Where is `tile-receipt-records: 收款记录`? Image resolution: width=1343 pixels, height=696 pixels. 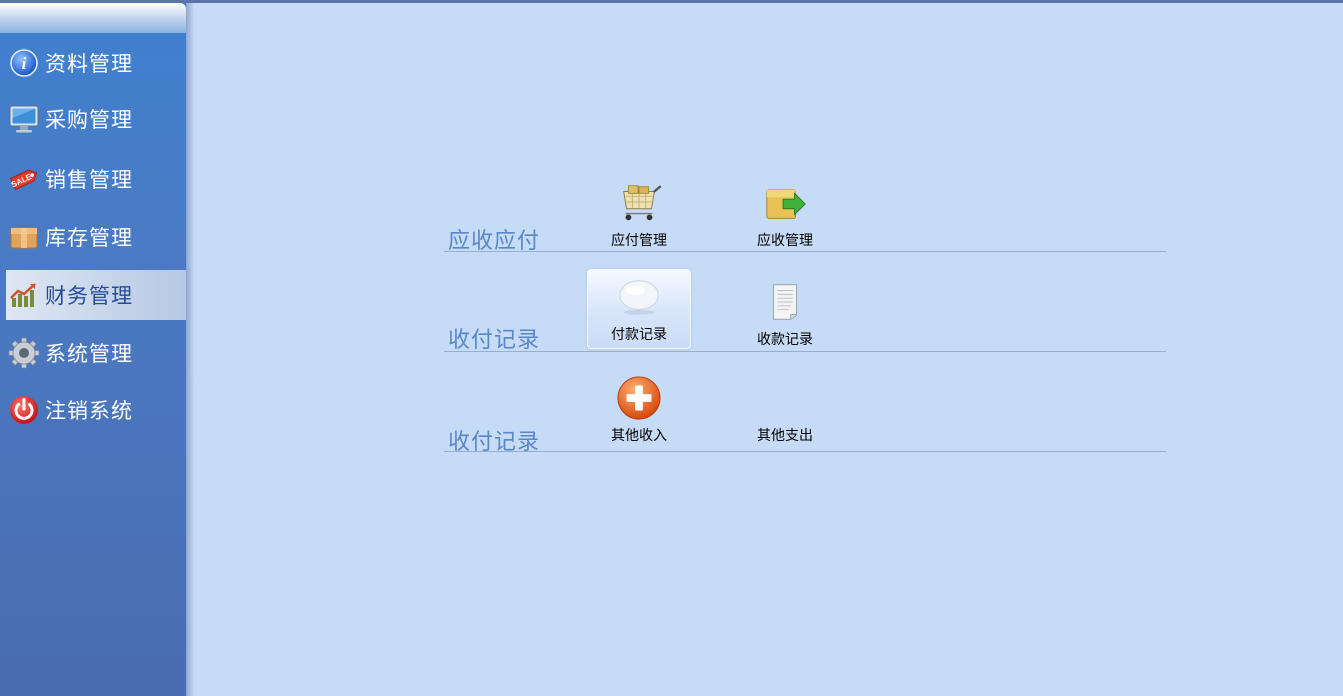 tile-receipt-records: 收款记录 is located at coordinates (785, 314).